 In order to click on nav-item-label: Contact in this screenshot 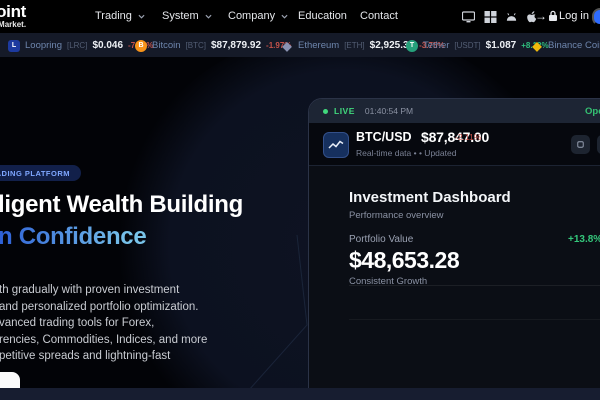, I will do `click(379, 16)`.